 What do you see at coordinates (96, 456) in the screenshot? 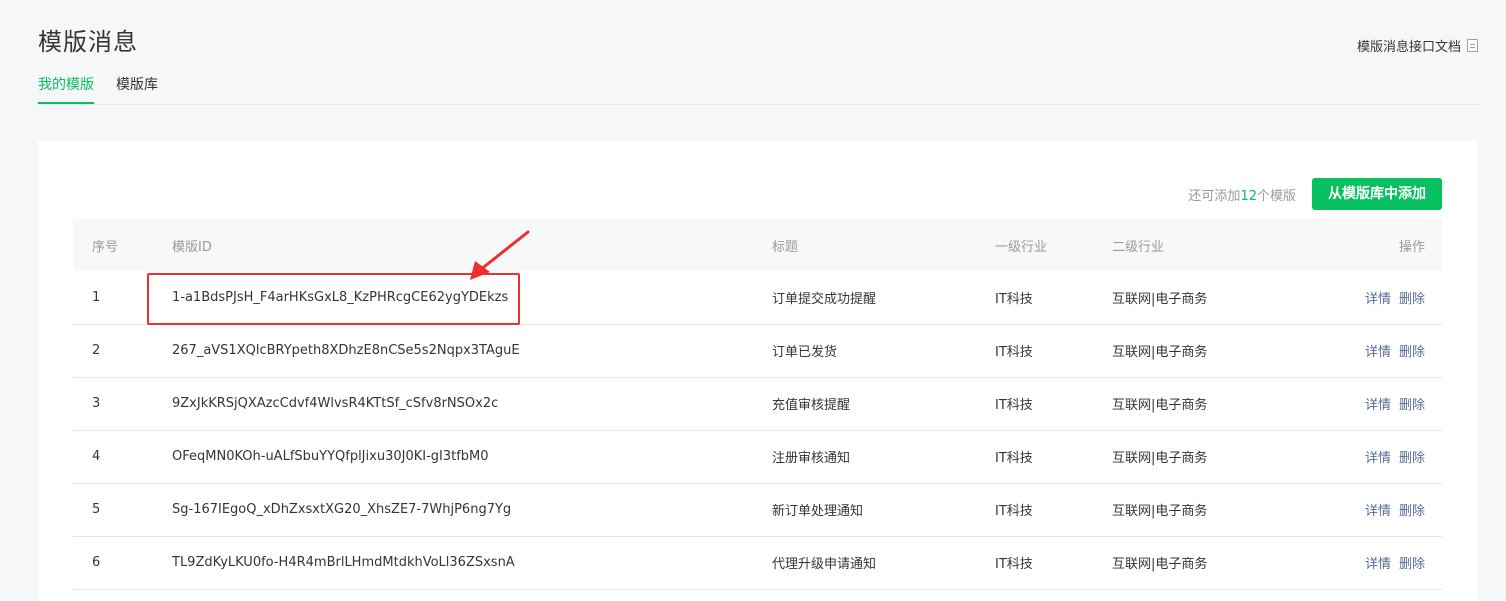
I see `row-index: 4` at bounding box center [96, 456].